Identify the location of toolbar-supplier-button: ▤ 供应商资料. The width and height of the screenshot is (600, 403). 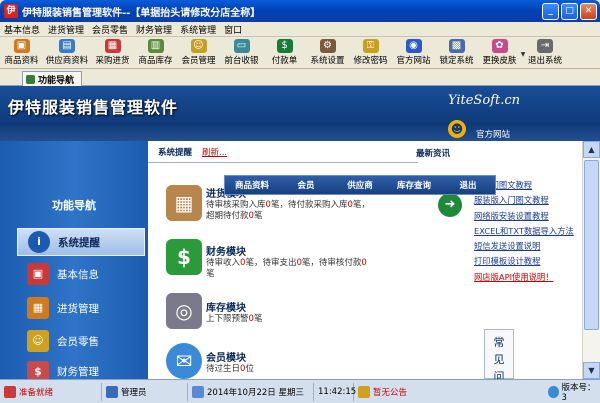
(67, 53).